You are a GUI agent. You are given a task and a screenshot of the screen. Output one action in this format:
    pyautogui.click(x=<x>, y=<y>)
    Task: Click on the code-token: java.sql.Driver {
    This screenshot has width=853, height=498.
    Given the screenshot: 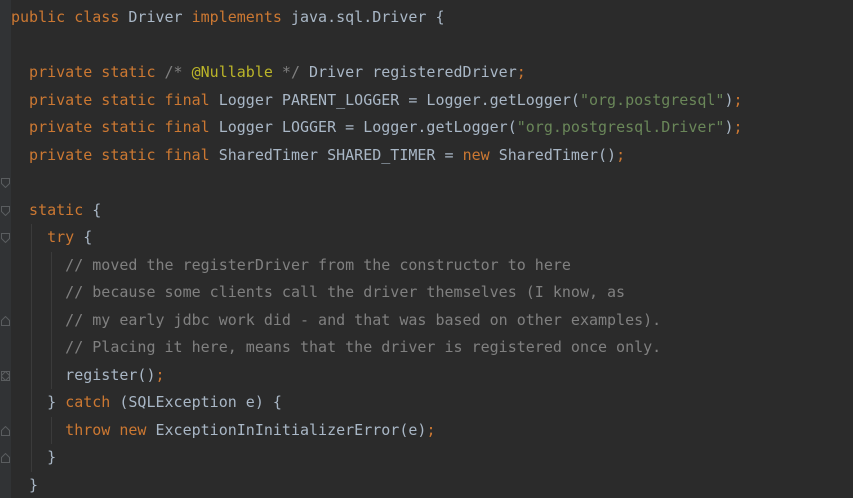 What is the action you would take?
    pyautogui.click(x=367, y=17)
    